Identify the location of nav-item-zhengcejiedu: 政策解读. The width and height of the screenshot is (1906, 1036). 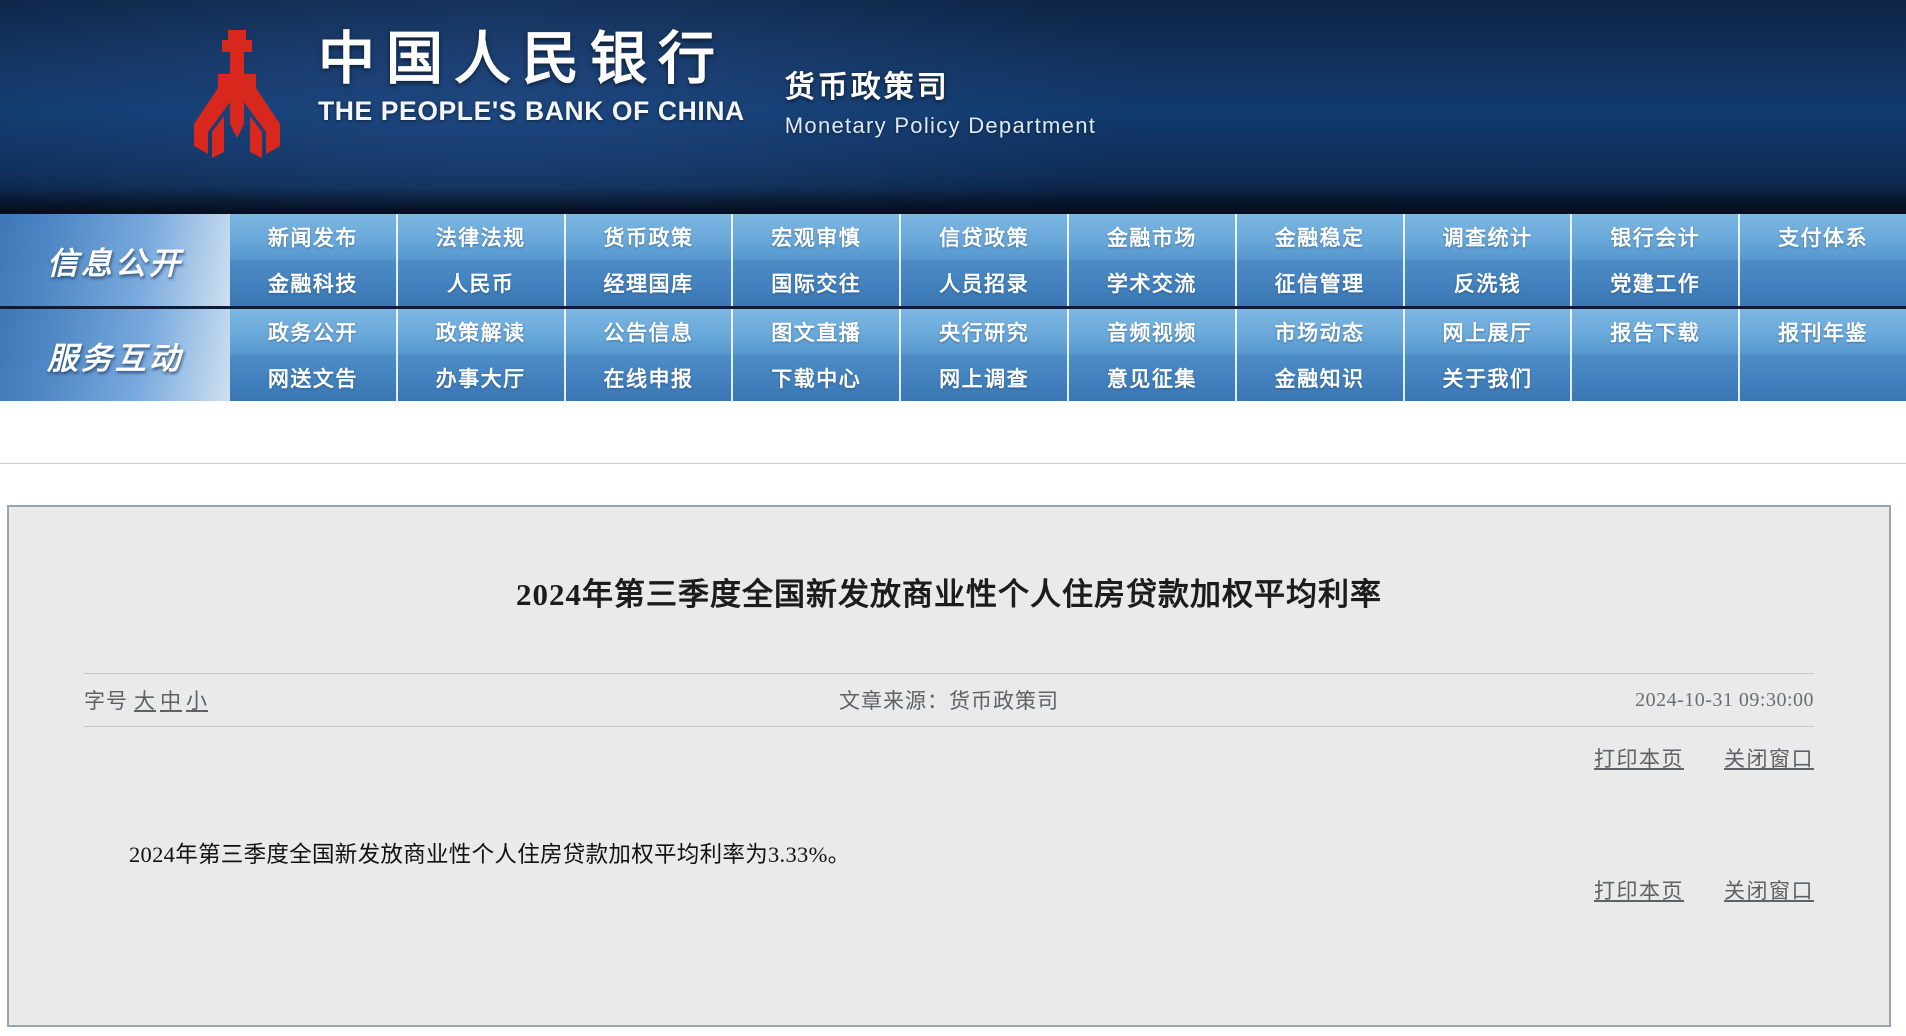
(482, 332).